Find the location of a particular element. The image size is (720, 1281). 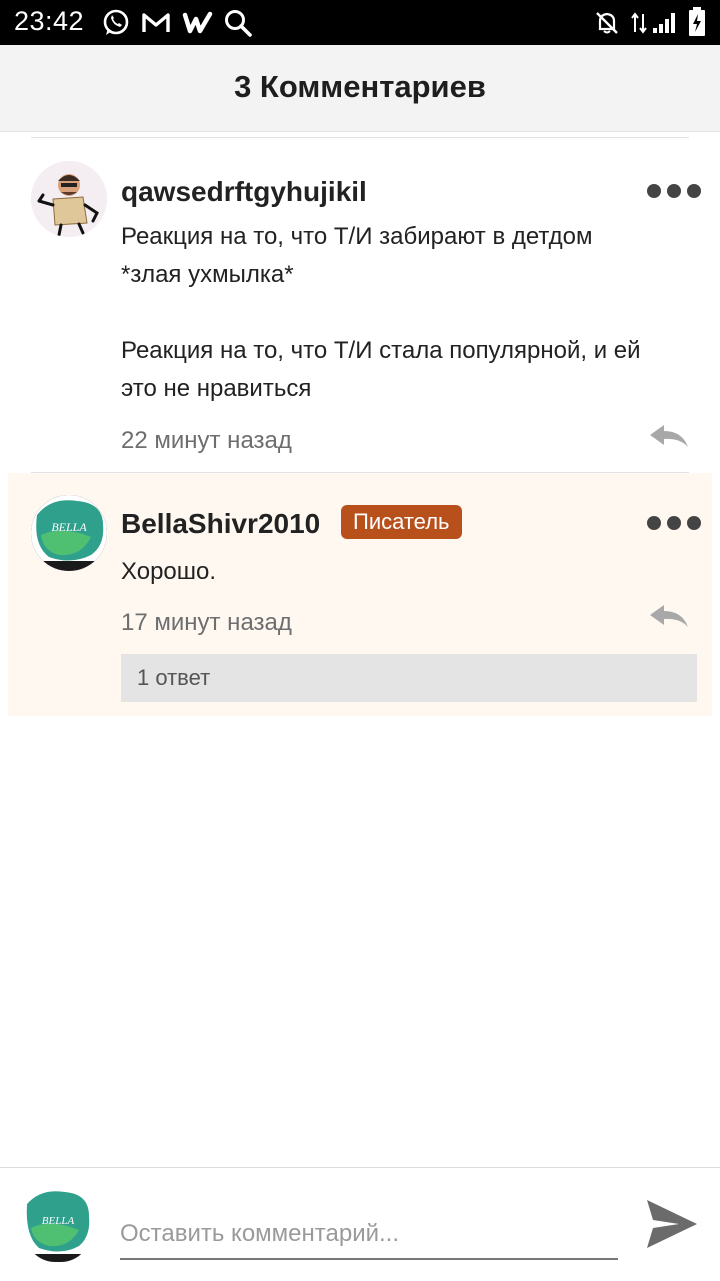

whatsapp-icon is located at coordinates (116, 22).